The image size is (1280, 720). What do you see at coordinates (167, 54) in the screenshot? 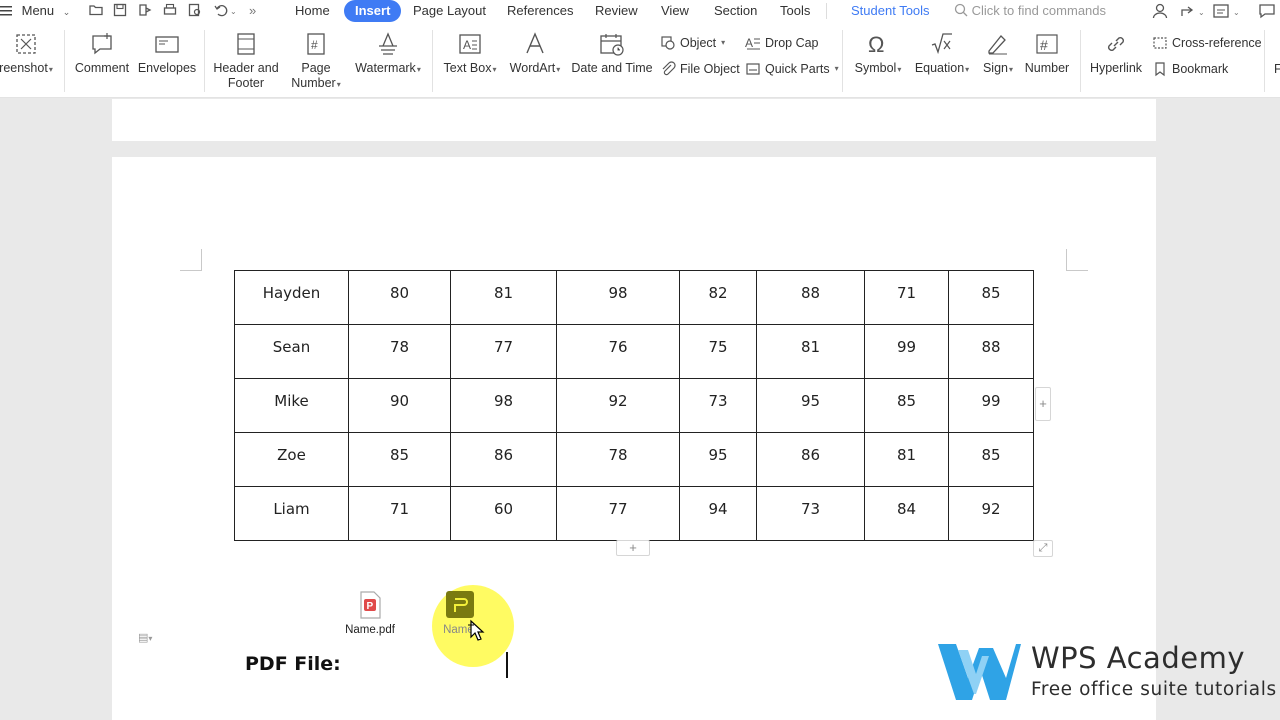
I see `envelopes-button: Envelopes` at bounding box center [167, 54].